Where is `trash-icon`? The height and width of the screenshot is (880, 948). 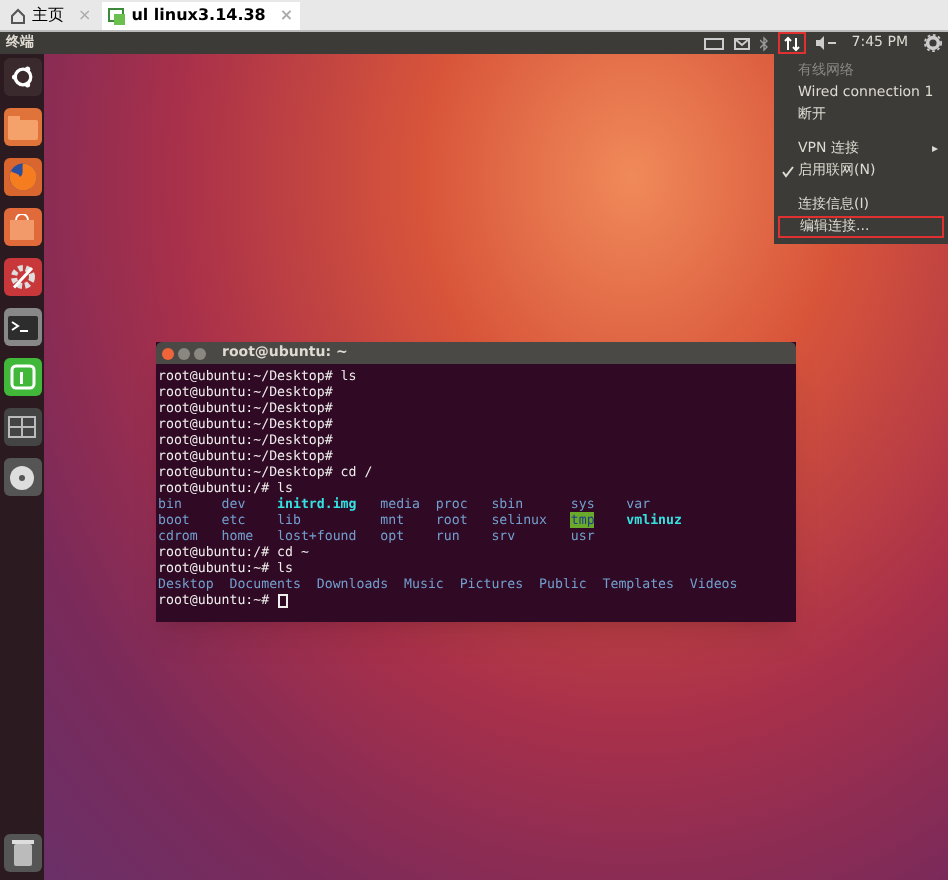
trash-icon is located at coordinates (22, 853).